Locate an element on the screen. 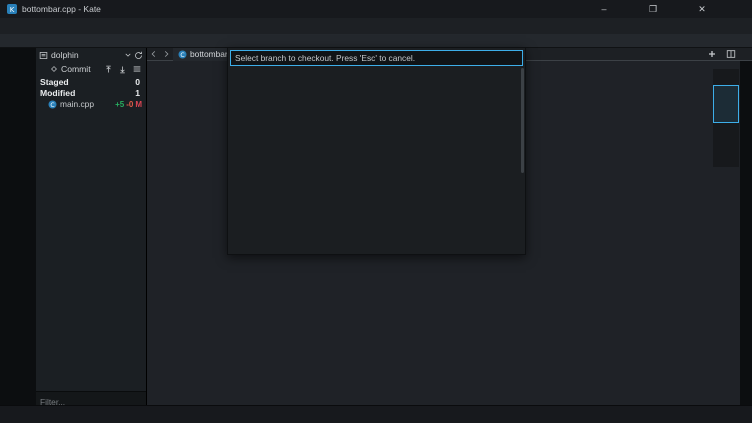 This screenshot has height=423, width=752. status-bar is located at coordinates (376, 414).